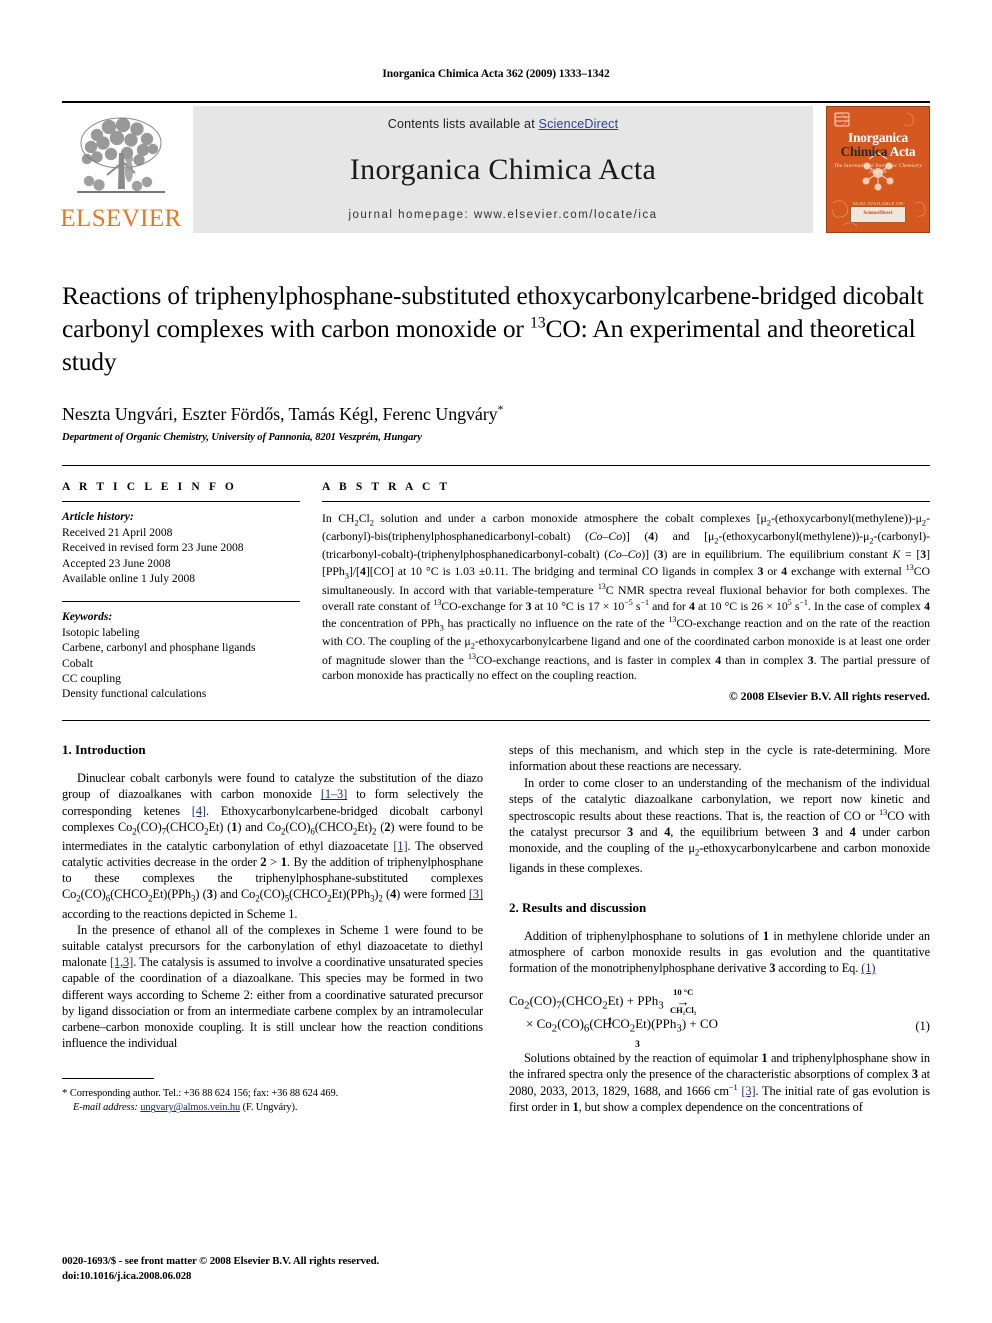  Describe the element at coordinates (181, 602) in the screenshot. I see `keywords-divider` at that location.